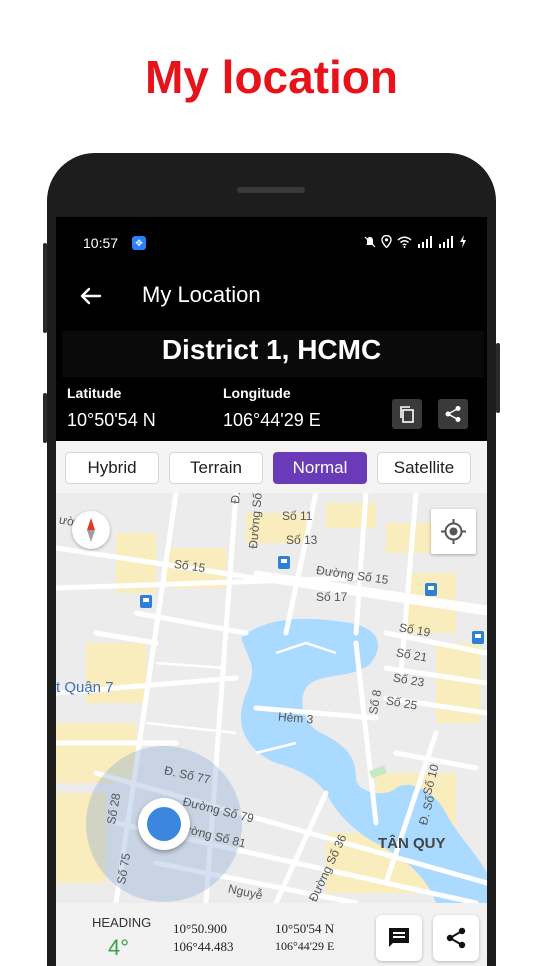  Describe the element at coordinates (415, 241) in the screenshot. I see `status-icons` at that location.